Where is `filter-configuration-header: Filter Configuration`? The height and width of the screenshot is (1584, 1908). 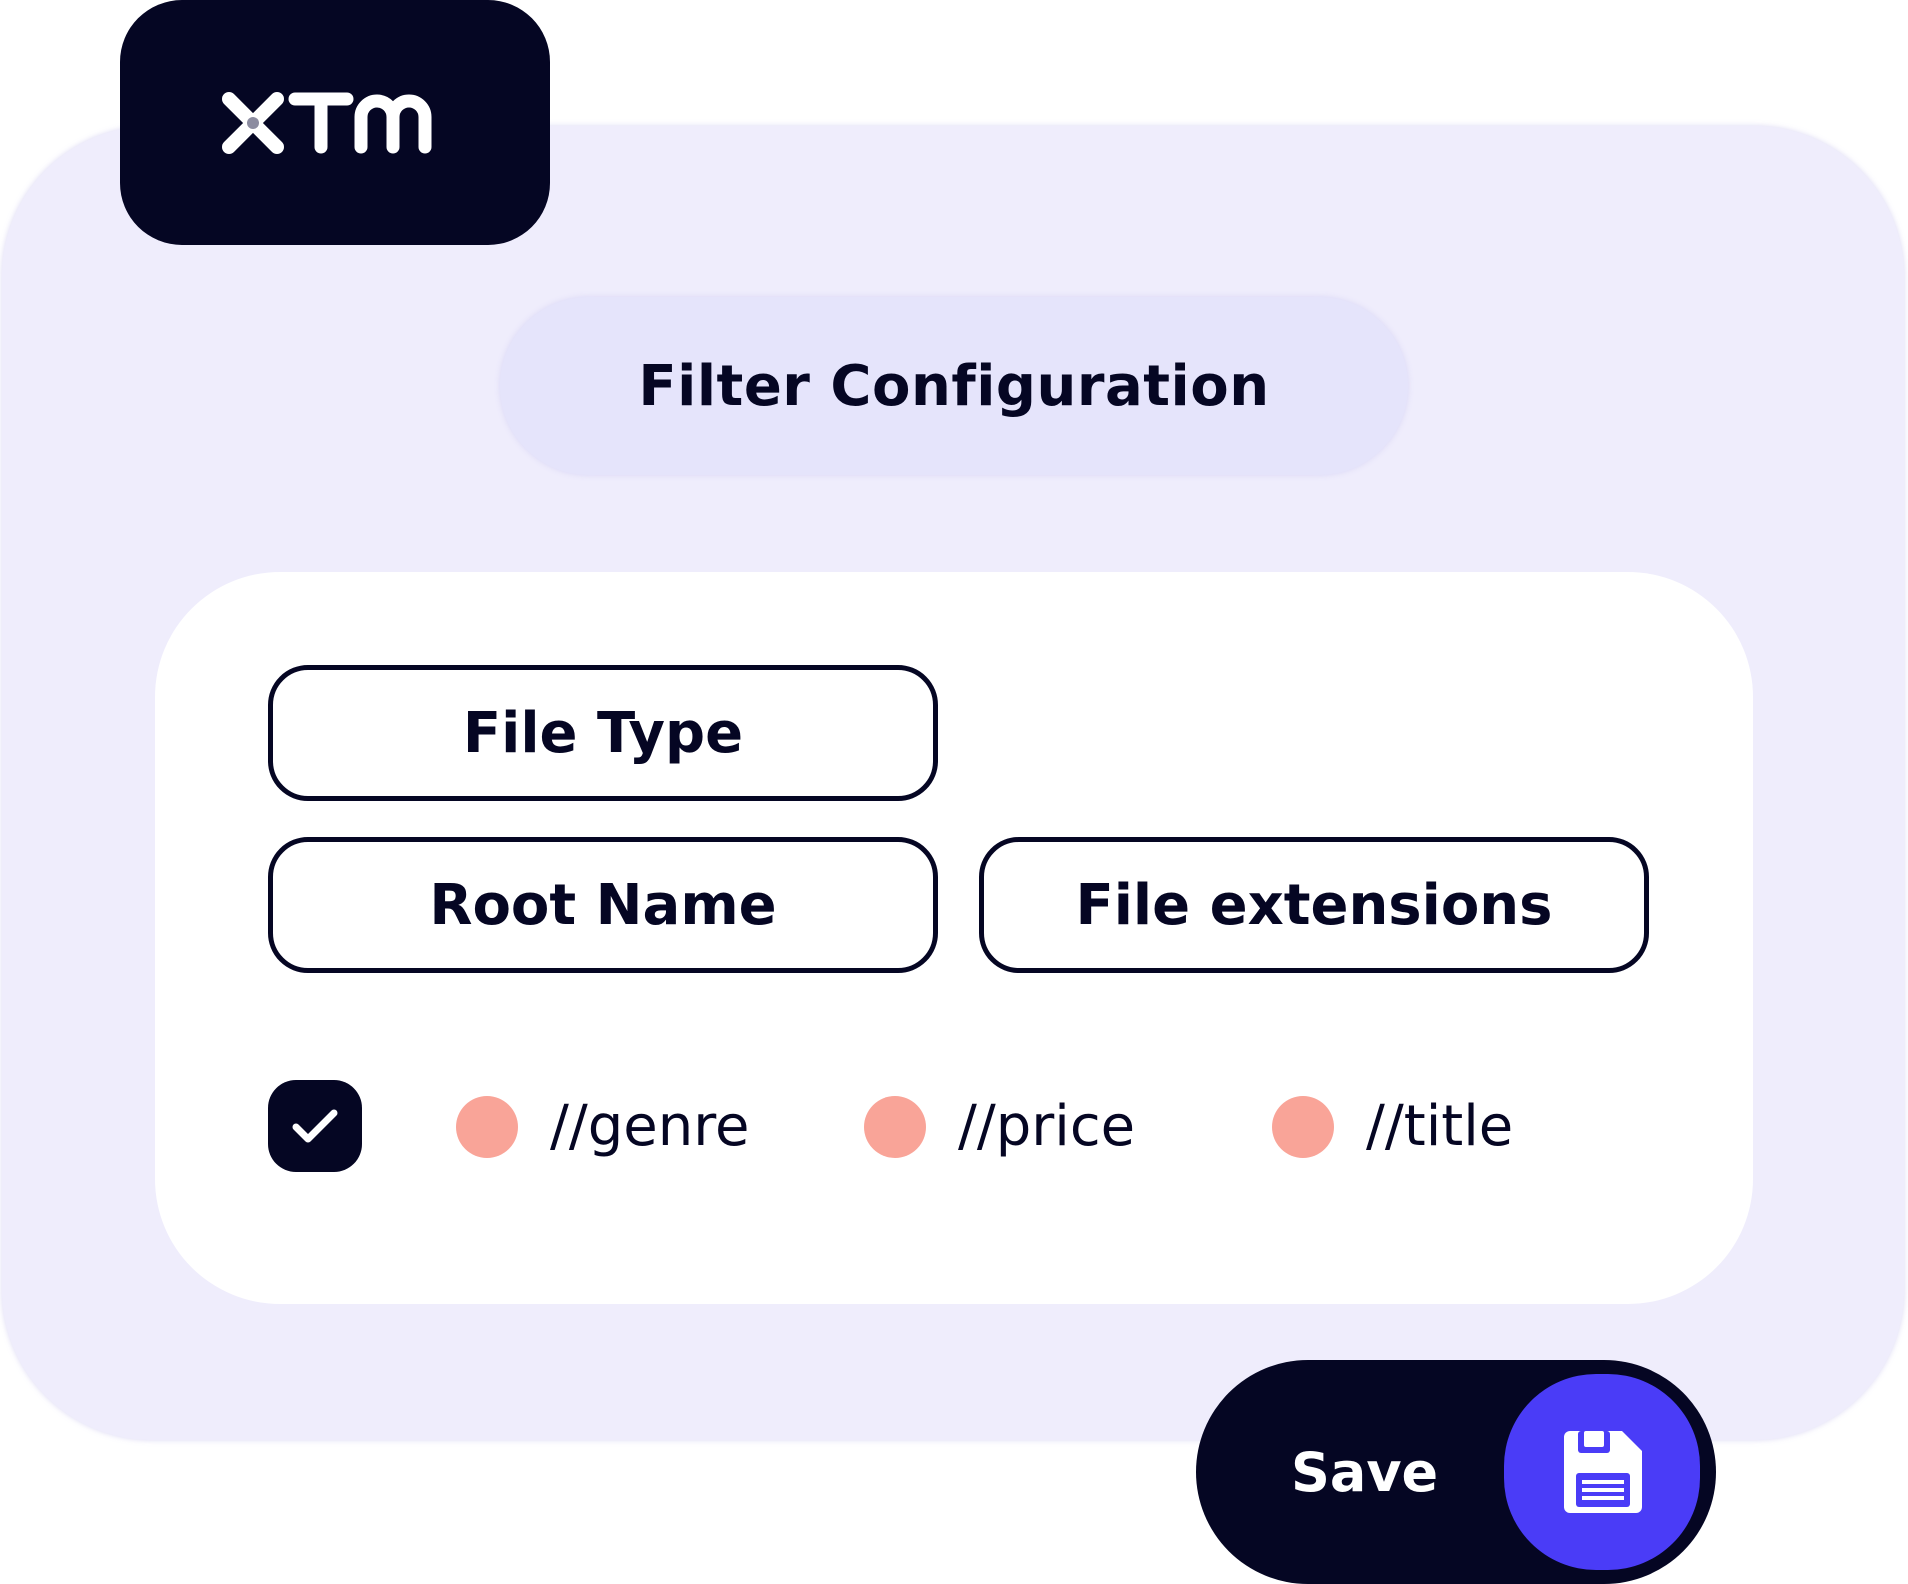 filter-configuration-header: Filter Configuration is located at coordinates (954, 386).